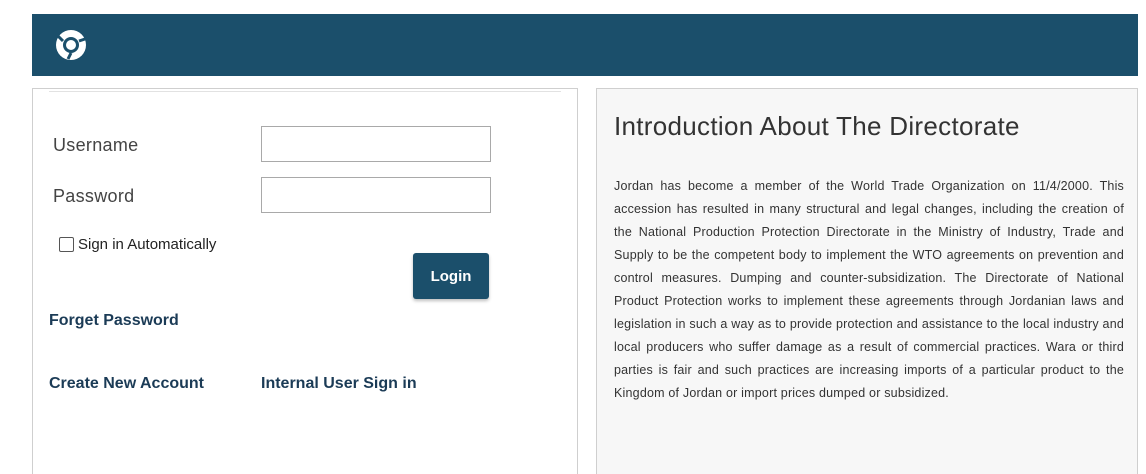 The height and width of the screenshot is (474, 1146). What do you see at coordinates (585, 45) in the screenshot?
I see `top-header-bar` at bounding box center [585, 45].